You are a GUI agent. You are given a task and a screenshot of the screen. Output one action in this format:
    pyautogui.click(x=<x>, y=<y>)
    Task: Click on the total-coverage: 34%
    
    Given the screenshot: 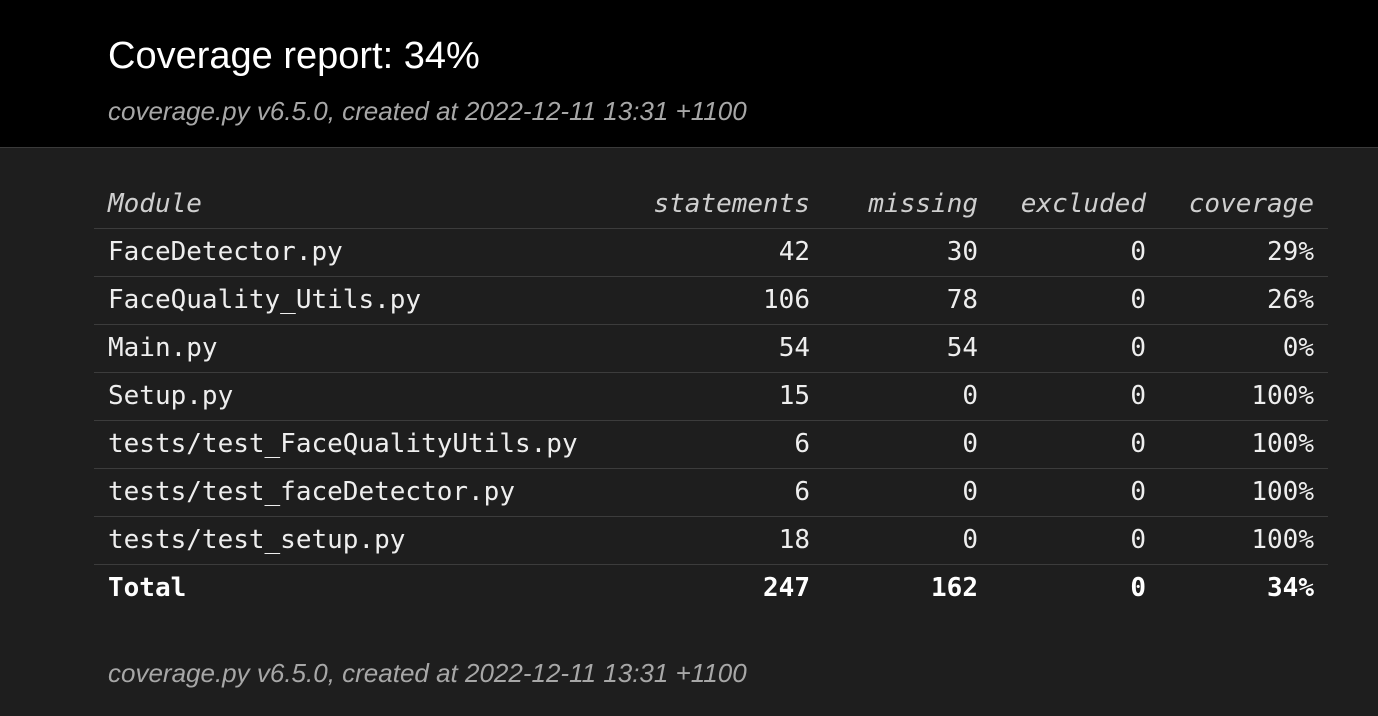 What is the action you would take?
    pyautogui.click(x=1290, y=588)
    